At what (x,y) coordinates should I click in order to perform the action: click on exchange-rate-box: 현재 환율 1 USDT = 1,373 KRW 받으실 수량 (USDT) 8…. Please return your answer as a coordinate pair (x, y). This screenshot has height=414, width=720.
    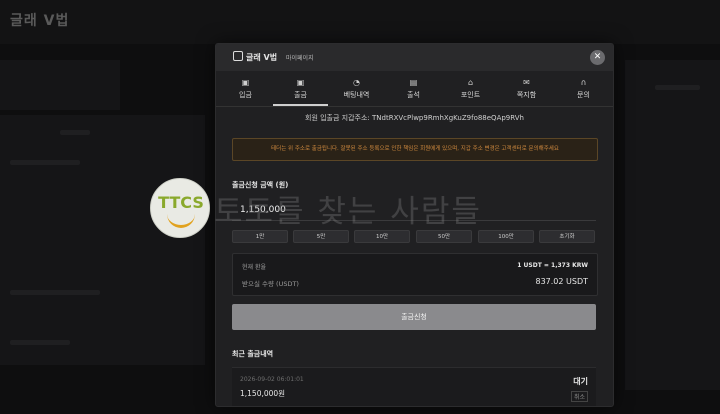
    Looking at the image, I should click on (415, 274).